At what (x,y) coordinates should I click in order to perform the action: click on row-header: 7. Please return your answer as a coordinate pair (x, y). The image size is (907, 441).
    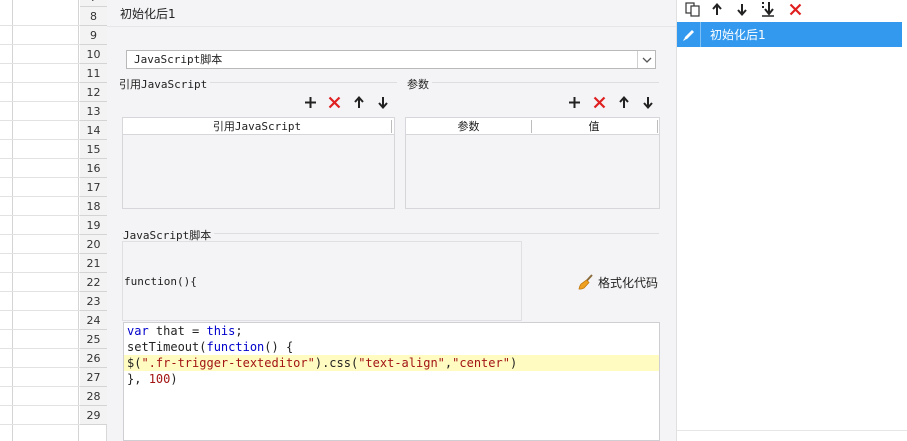
    Looking at the image, I should click on (93, 3).